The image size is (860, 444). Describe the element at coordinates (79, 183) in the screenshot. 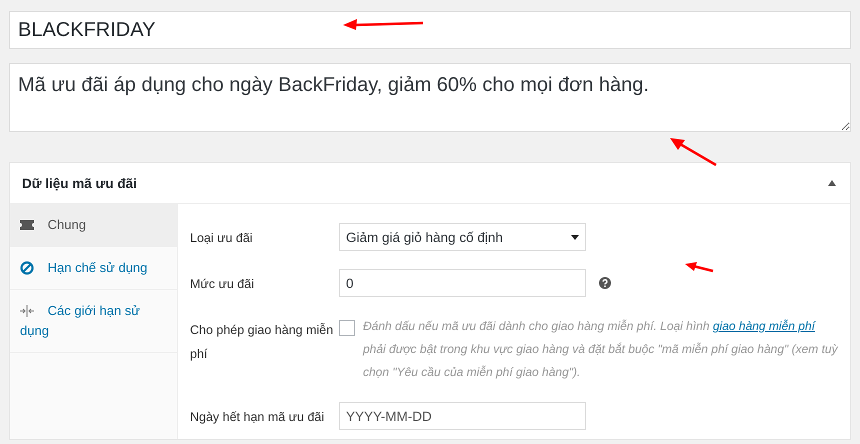

I see `panel-title: Dữ liệu mã ưu đãi` at that location.